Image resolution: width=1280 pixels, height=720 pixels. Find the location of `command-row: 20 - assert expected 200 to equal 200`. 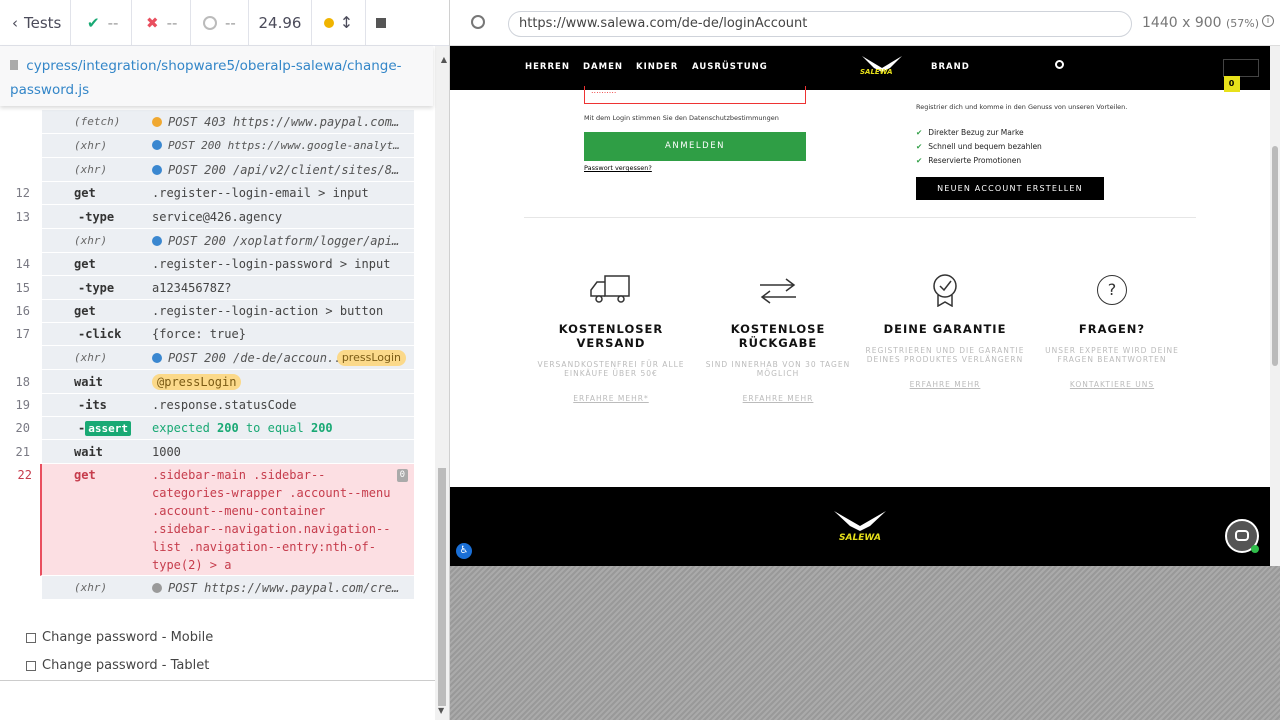

command-row: 20 - assert expected 200 to equal 200 is located at coordinates (215, 428).